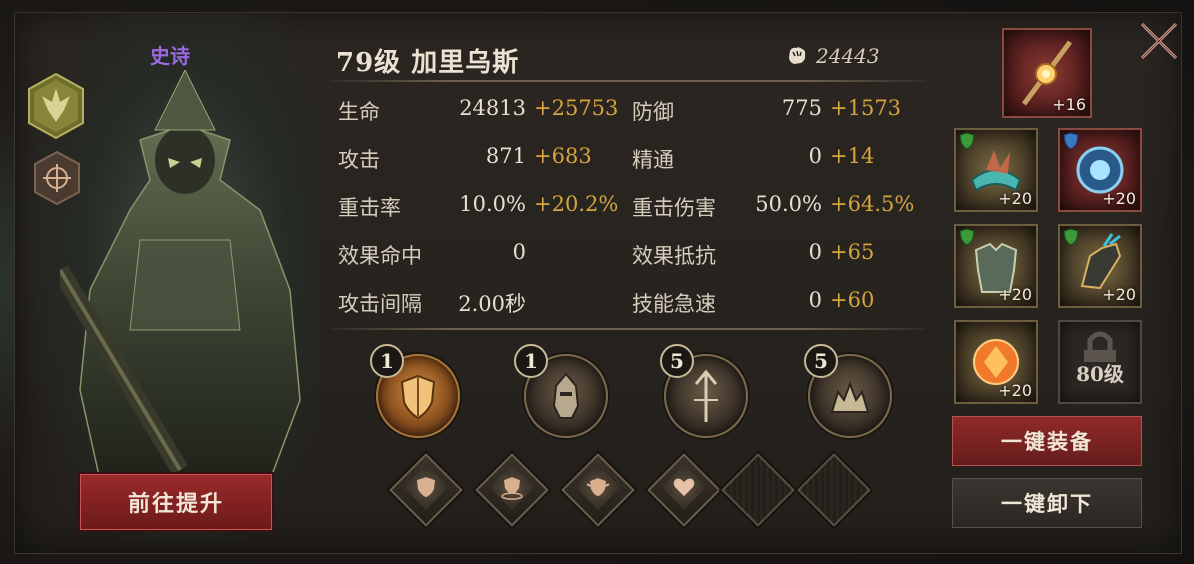 This screenshot has width=1194, height=564. I want to click on stats-divider, so click(628, 329).